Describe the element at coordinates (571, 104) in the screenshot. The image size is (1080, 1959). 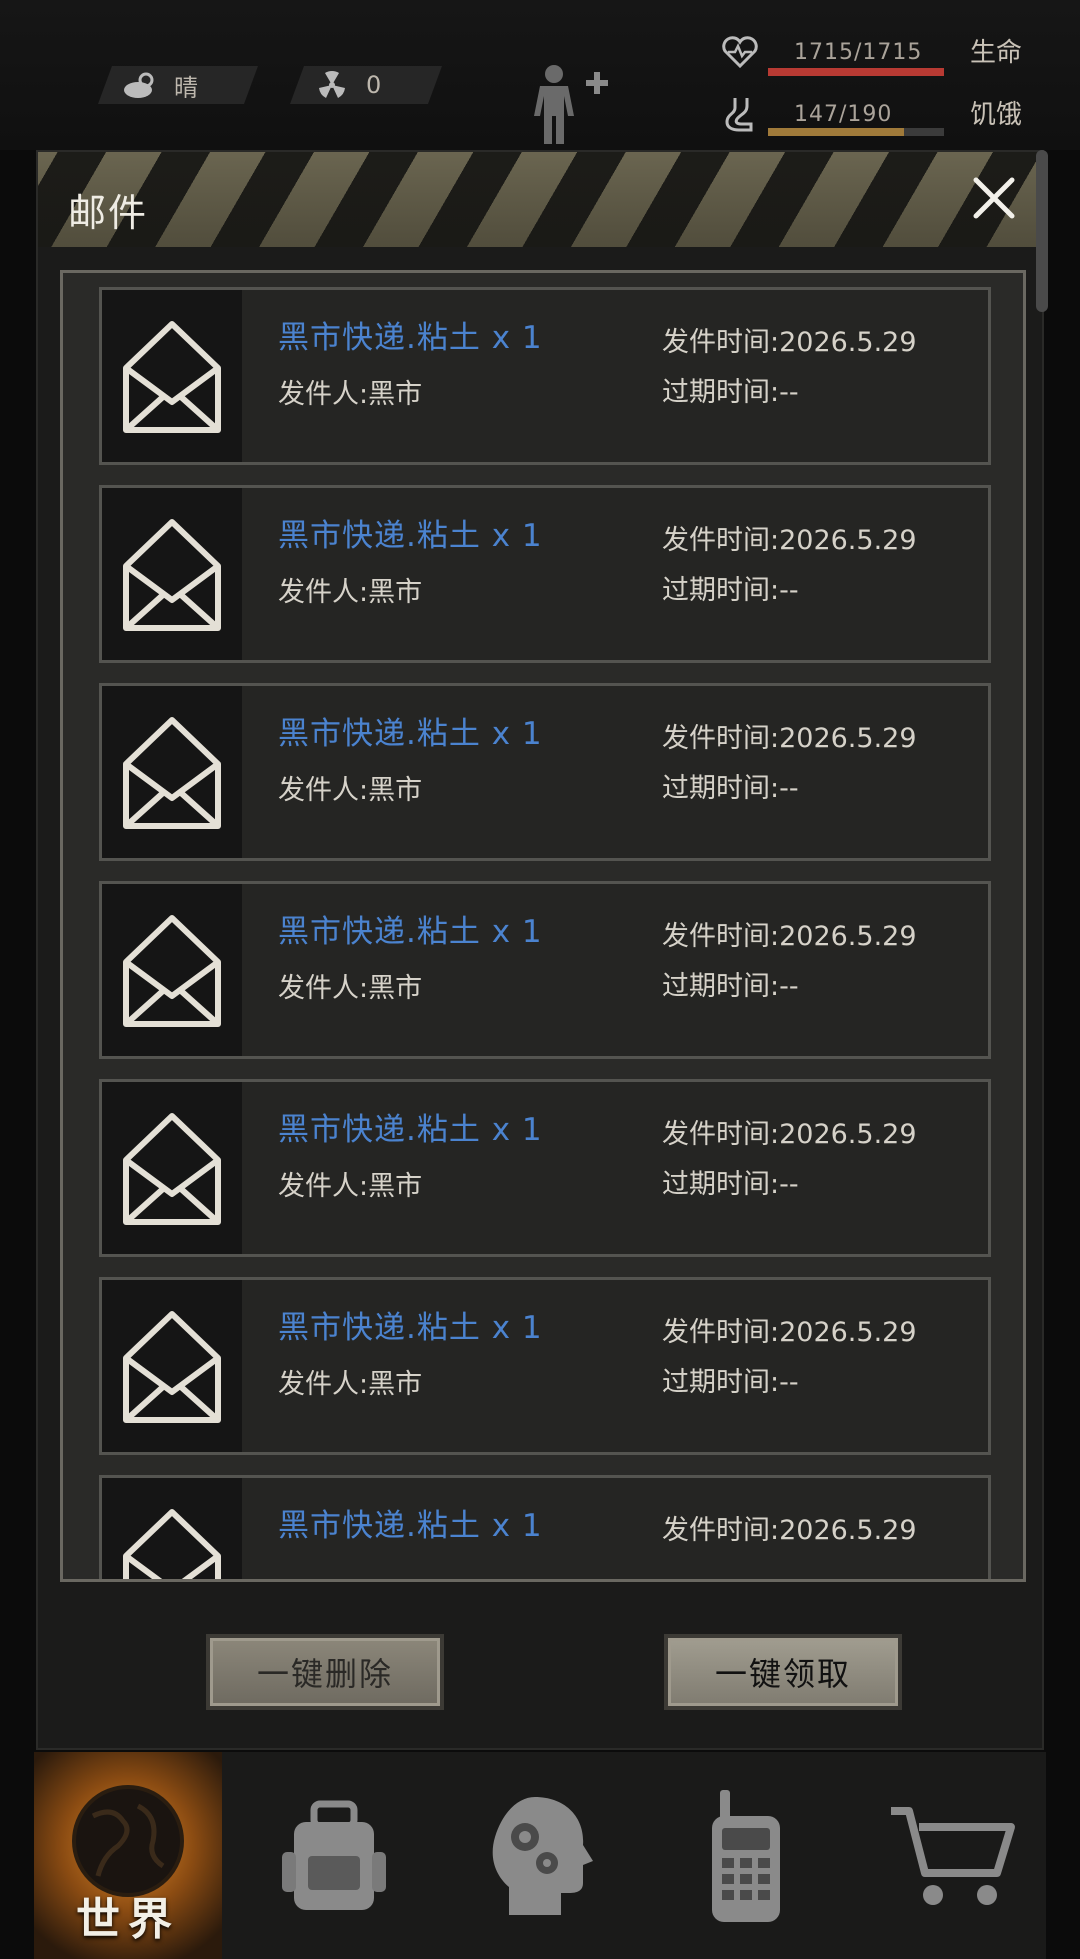
I see `character-heal-icon` at that location.